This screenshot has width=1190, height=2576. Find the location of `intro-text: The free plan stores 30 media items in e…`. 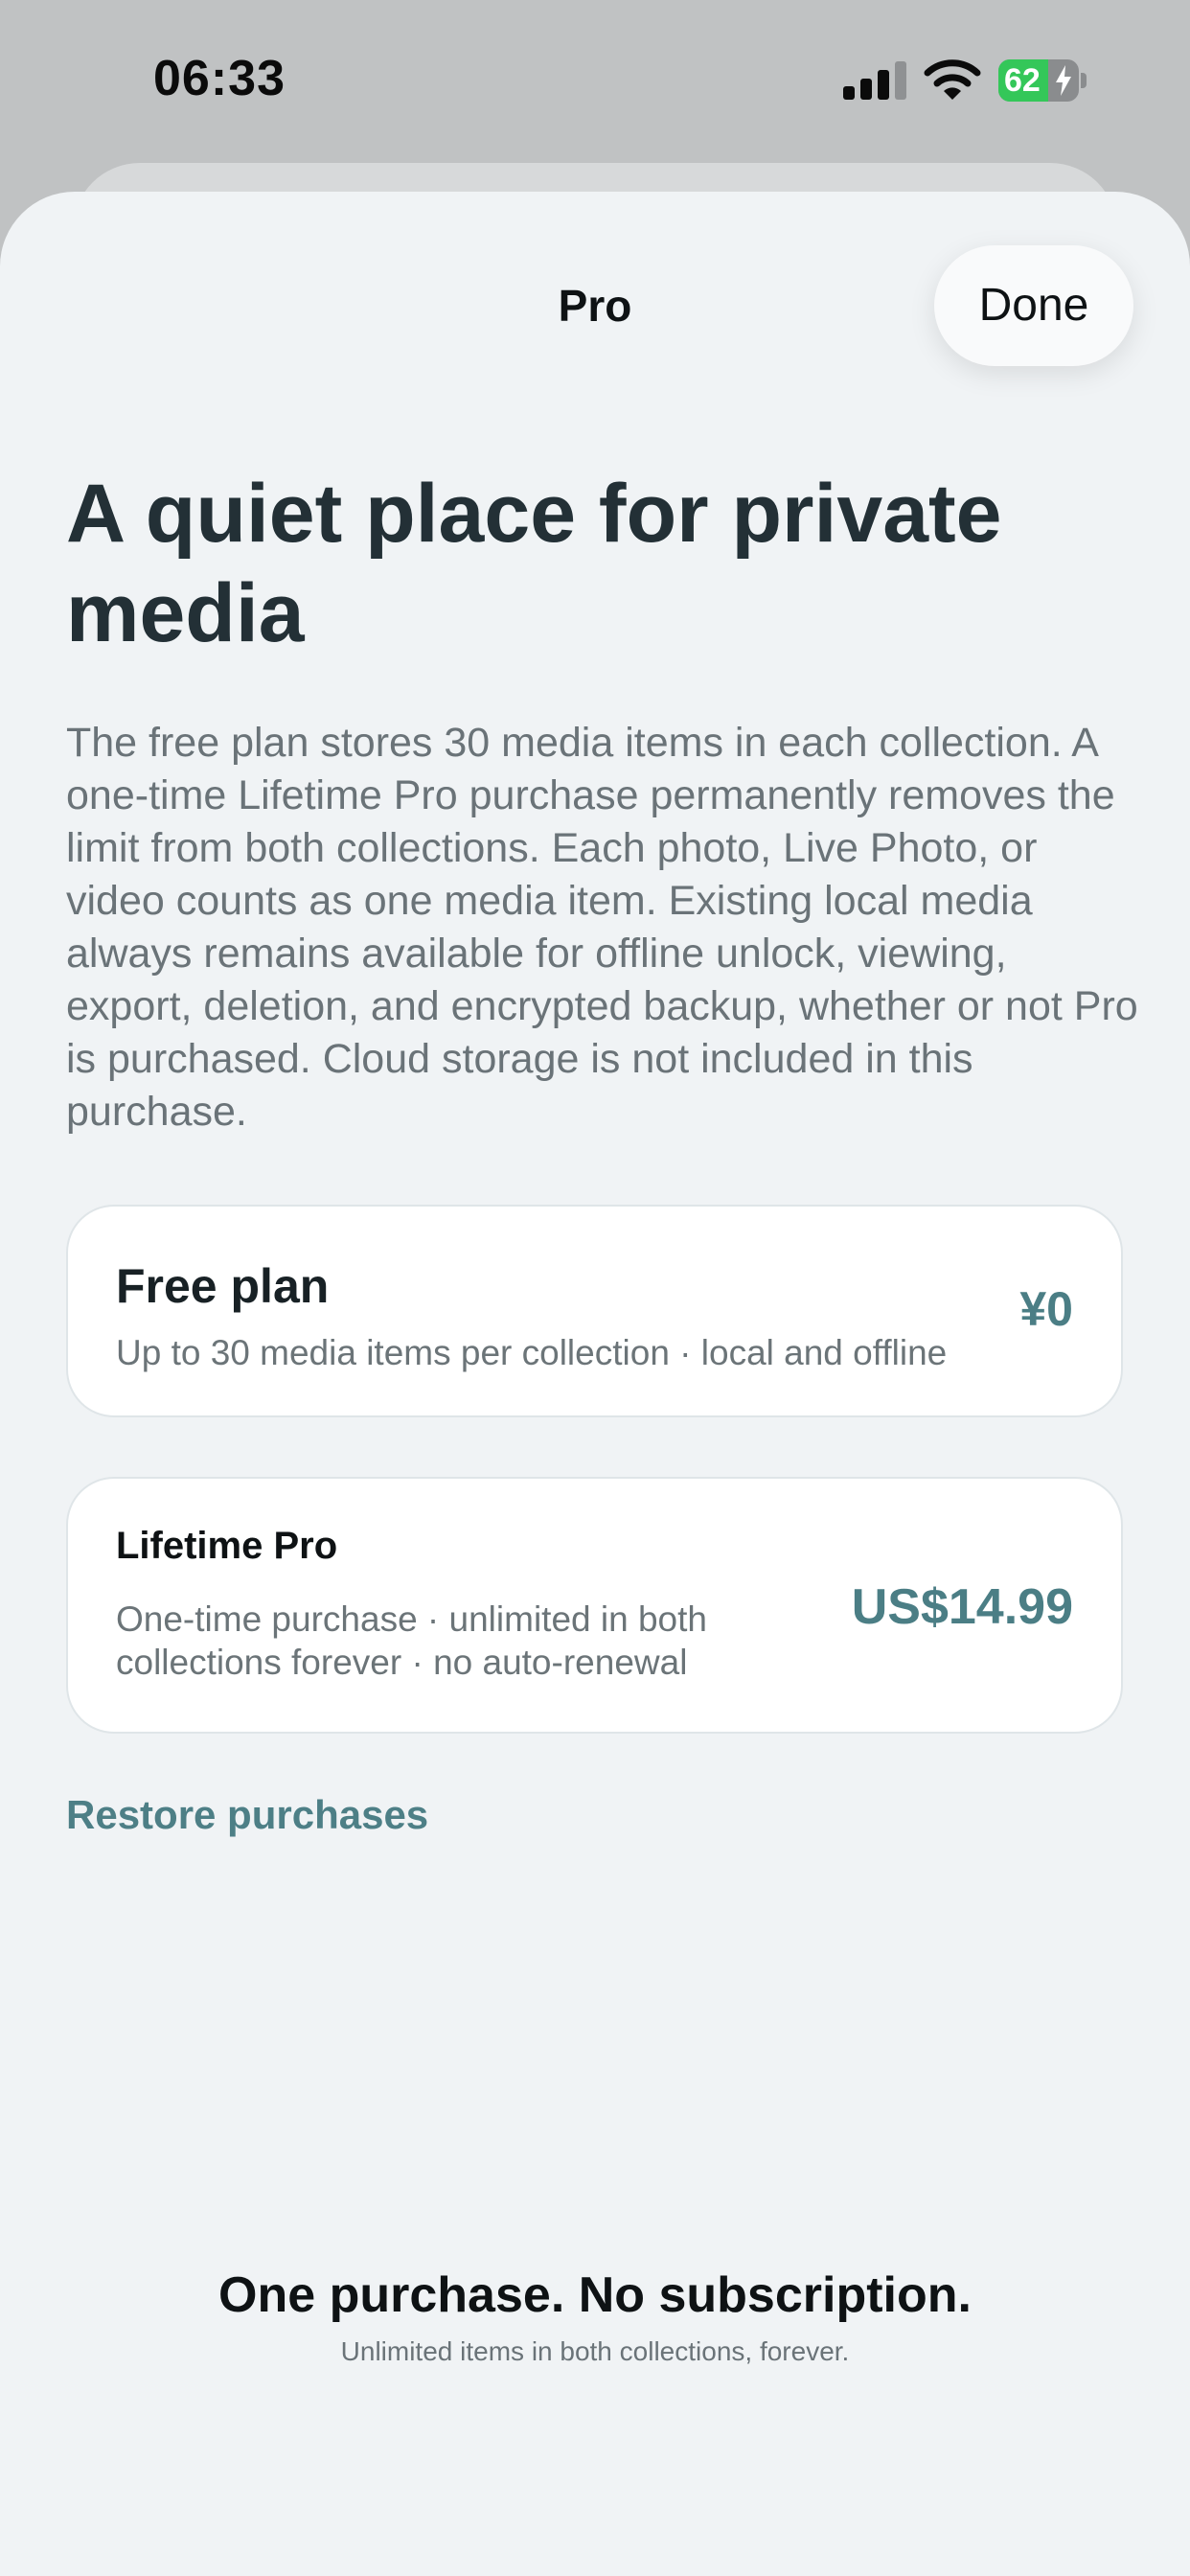

intro-text: The free plan stores 30 media items in e… is located at coordinates (602, 927).